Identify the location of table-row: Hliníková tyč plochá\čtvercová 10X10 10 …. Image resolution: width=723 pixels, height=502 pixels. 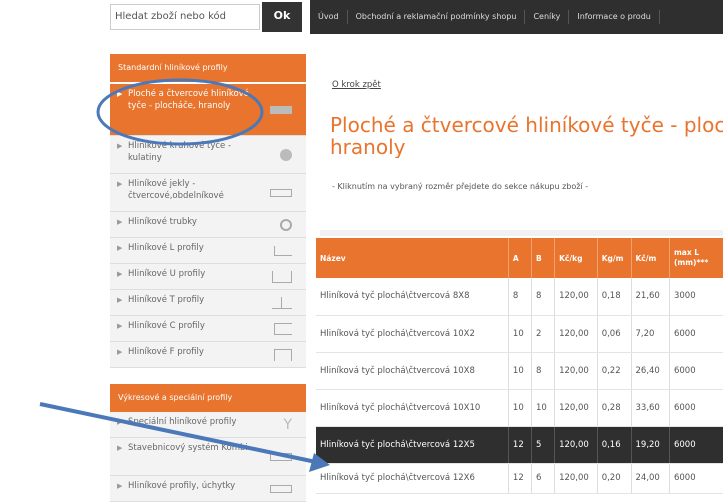
(519, 408).